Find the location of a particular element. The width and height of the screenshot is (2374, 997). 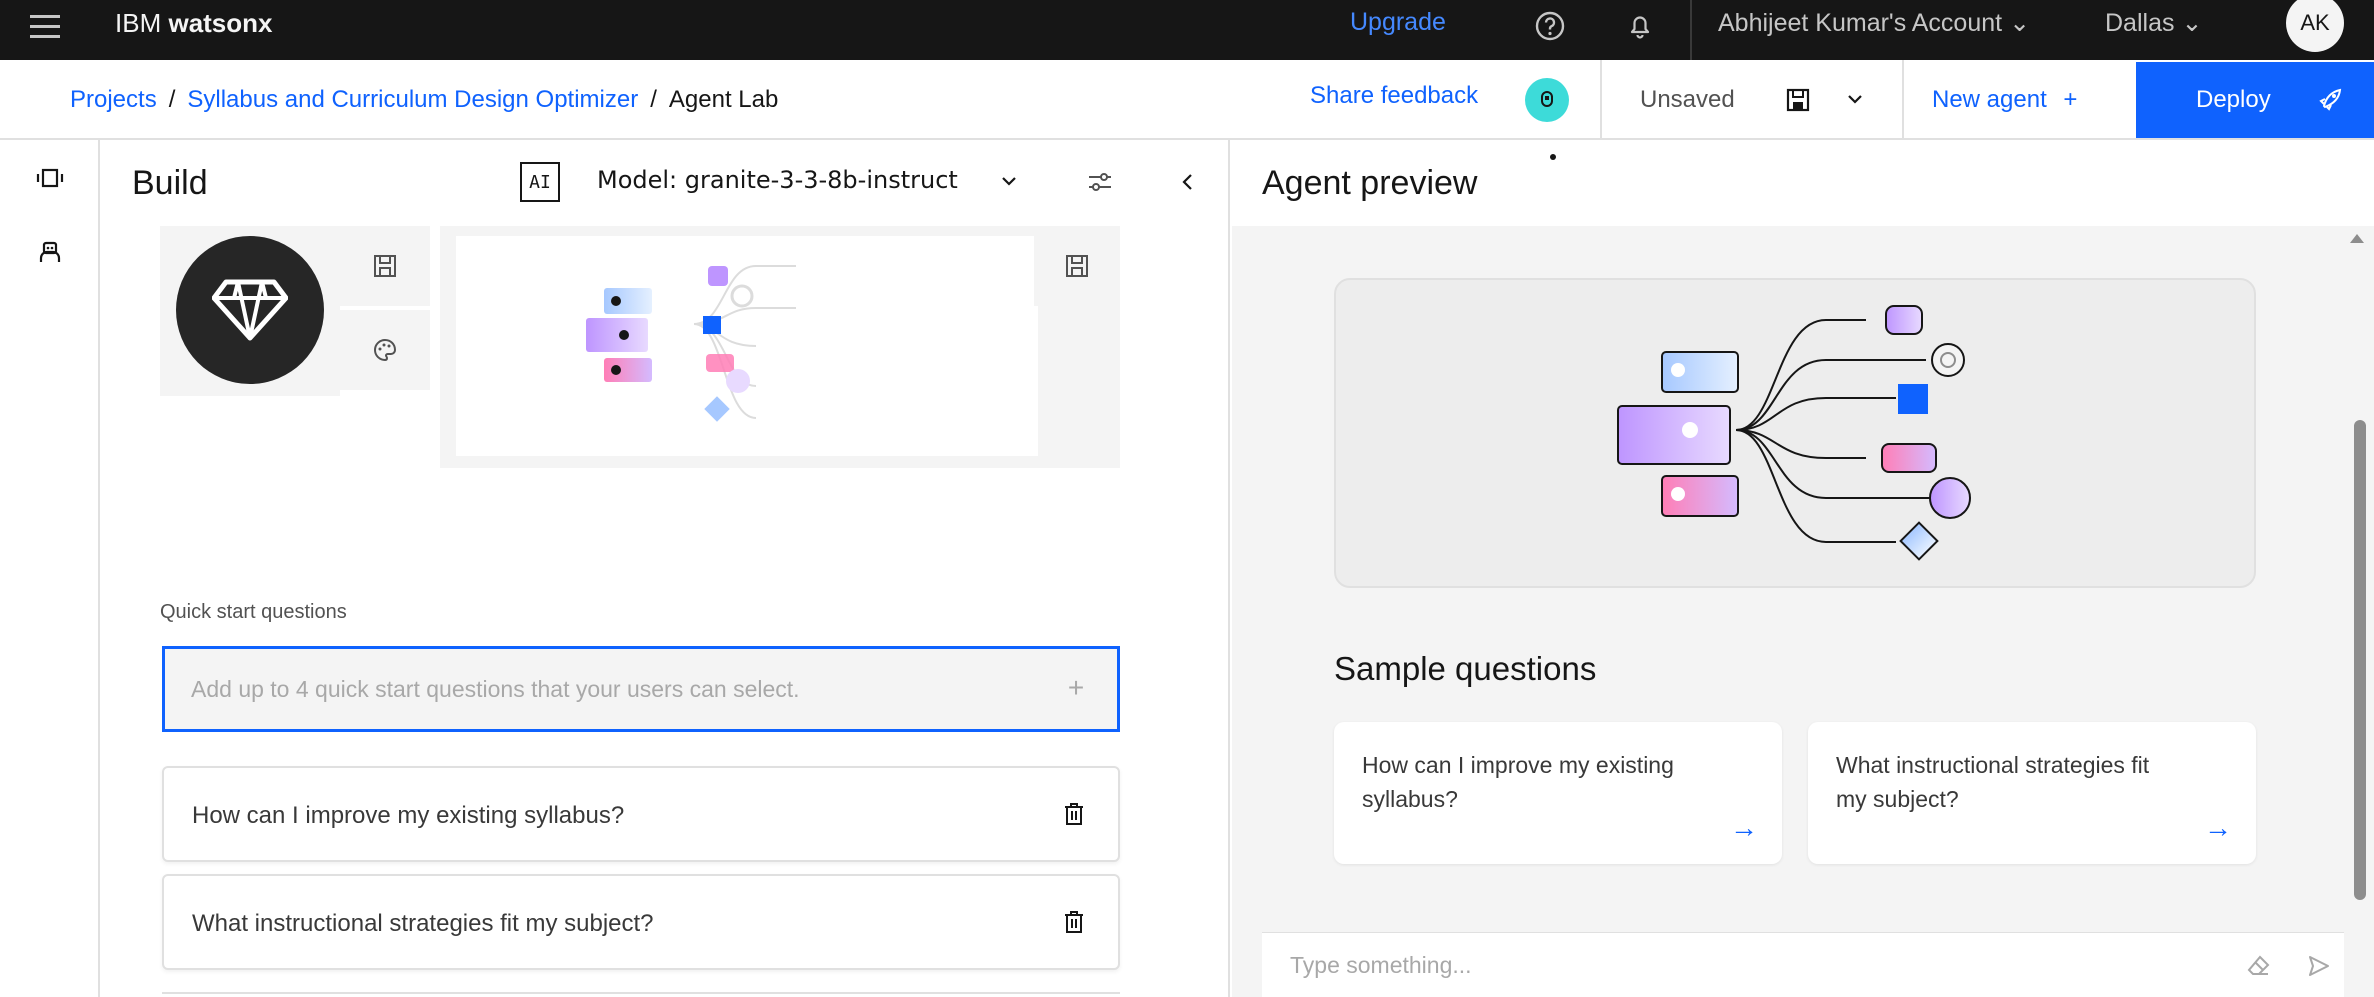

eraser-icon is located at coordinates (2259, 966).